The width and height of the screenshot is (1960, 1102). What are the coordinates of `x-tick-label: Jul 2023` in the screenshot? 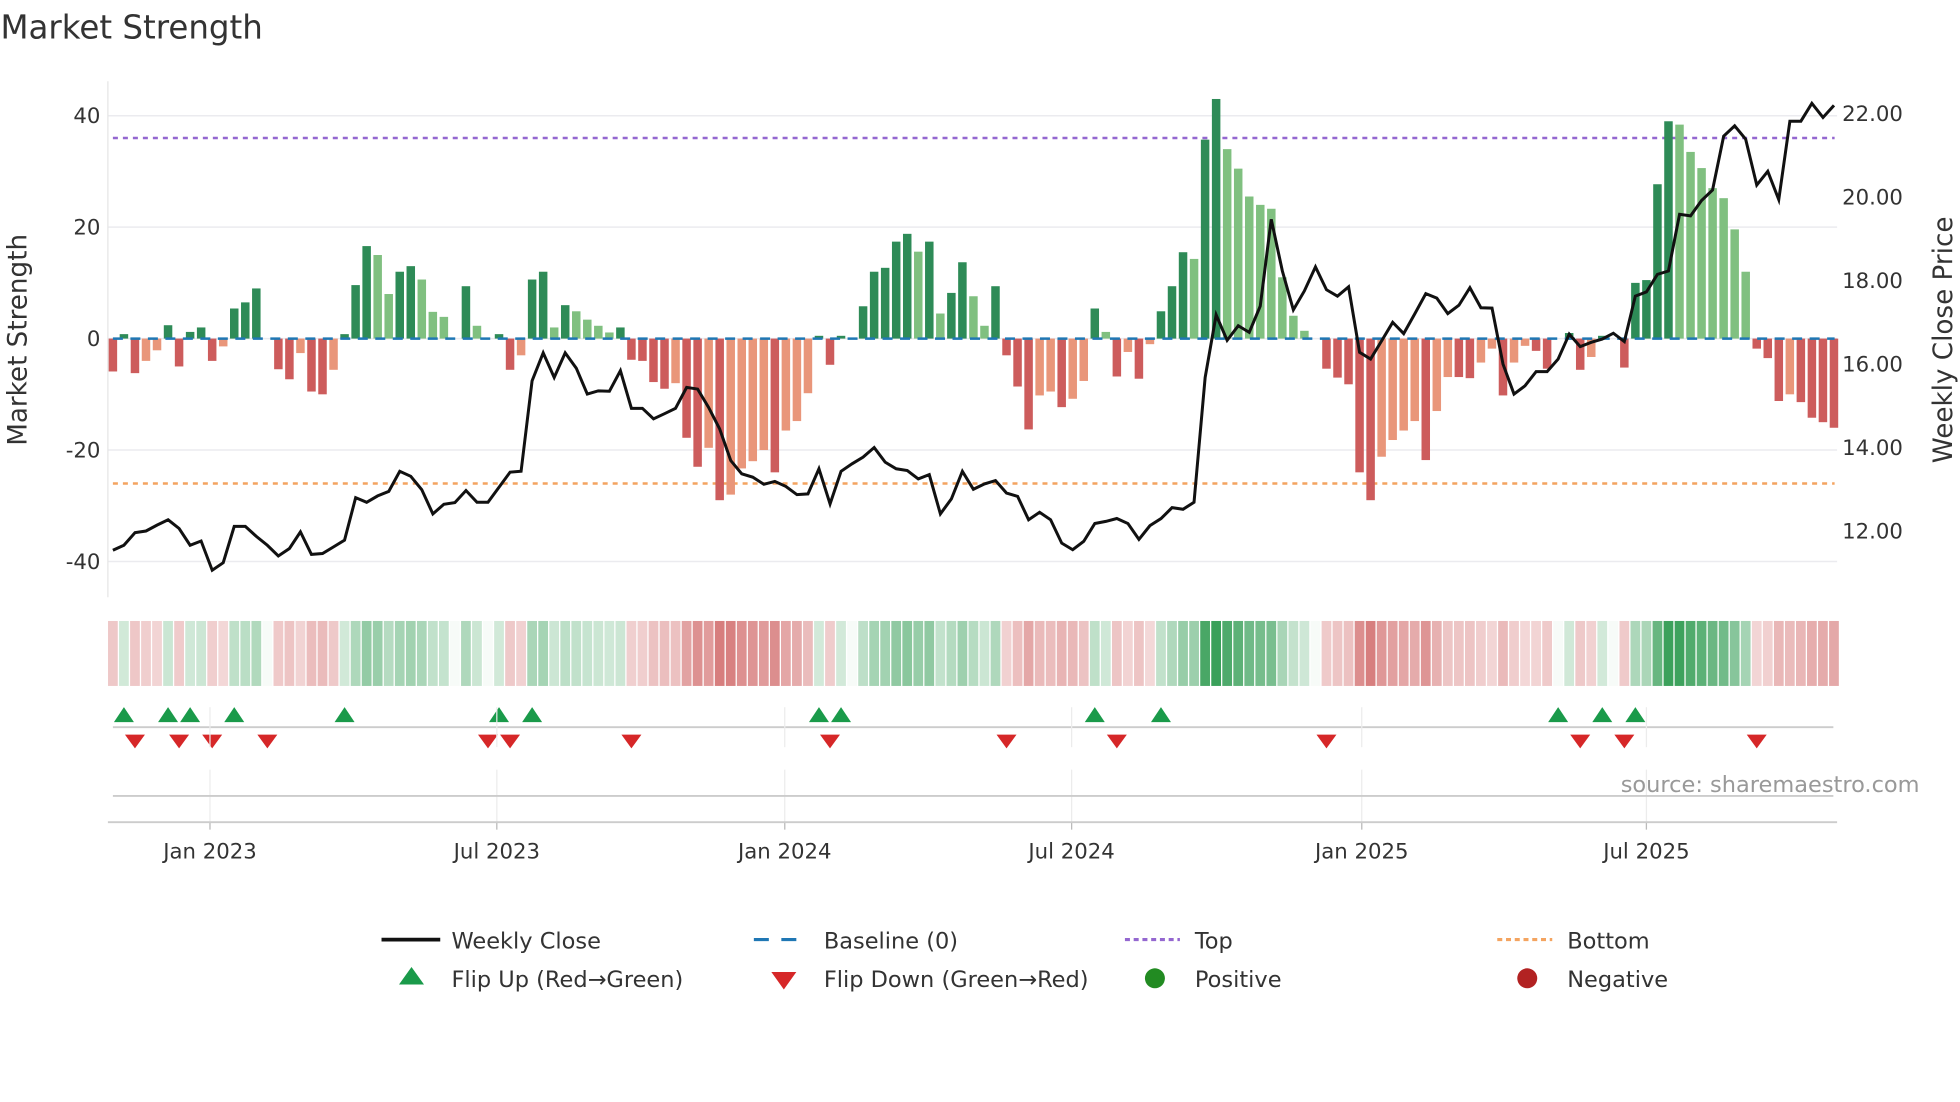 It's located at (496, 851).